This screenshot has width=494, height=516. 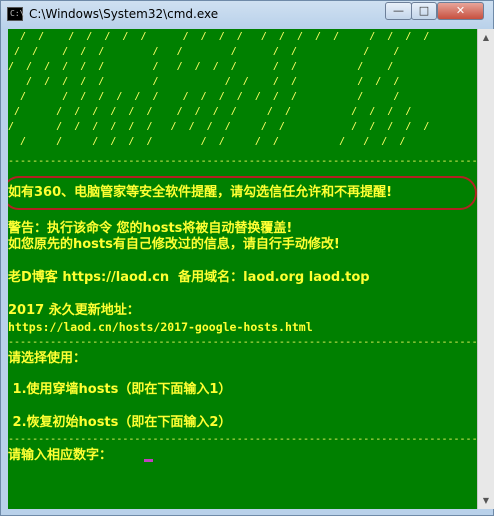 I want to click on choose-prompt: 请选择使用：, so click(x=47, y=358).